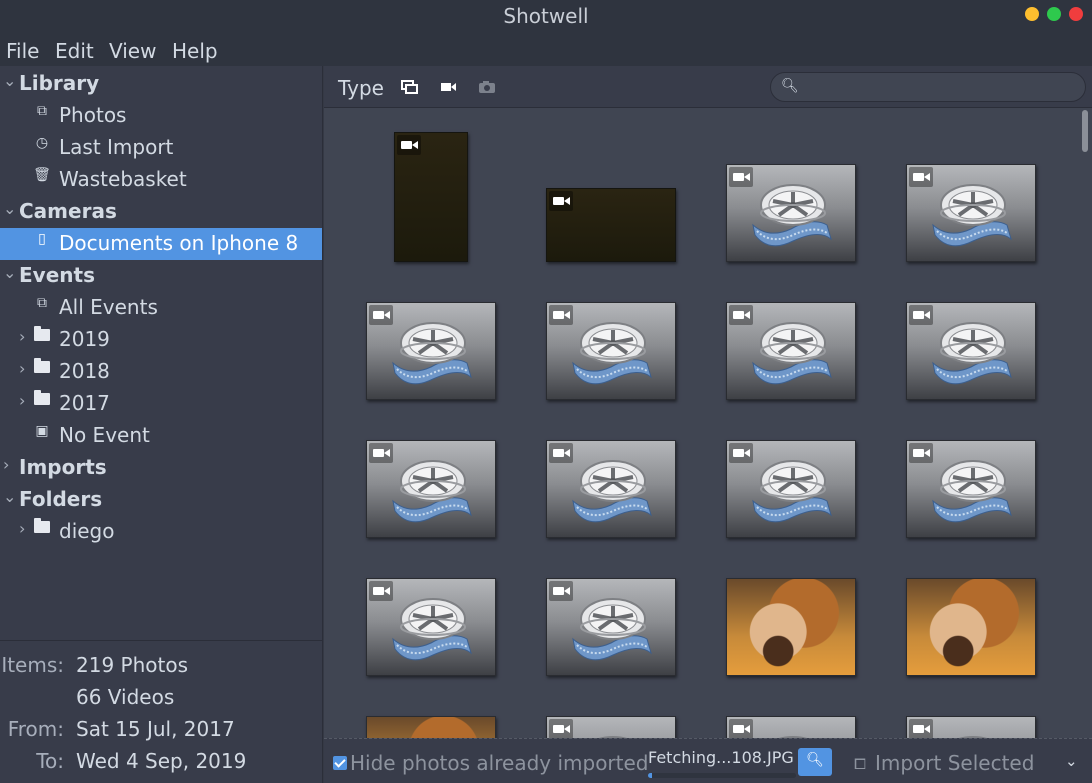 The height and width of the screenshot is (783, 1092). Describe the element at coordinates (161, 500) in the screenshot. I see `sidebar-folders-header: ⌄ Folders` at that location.